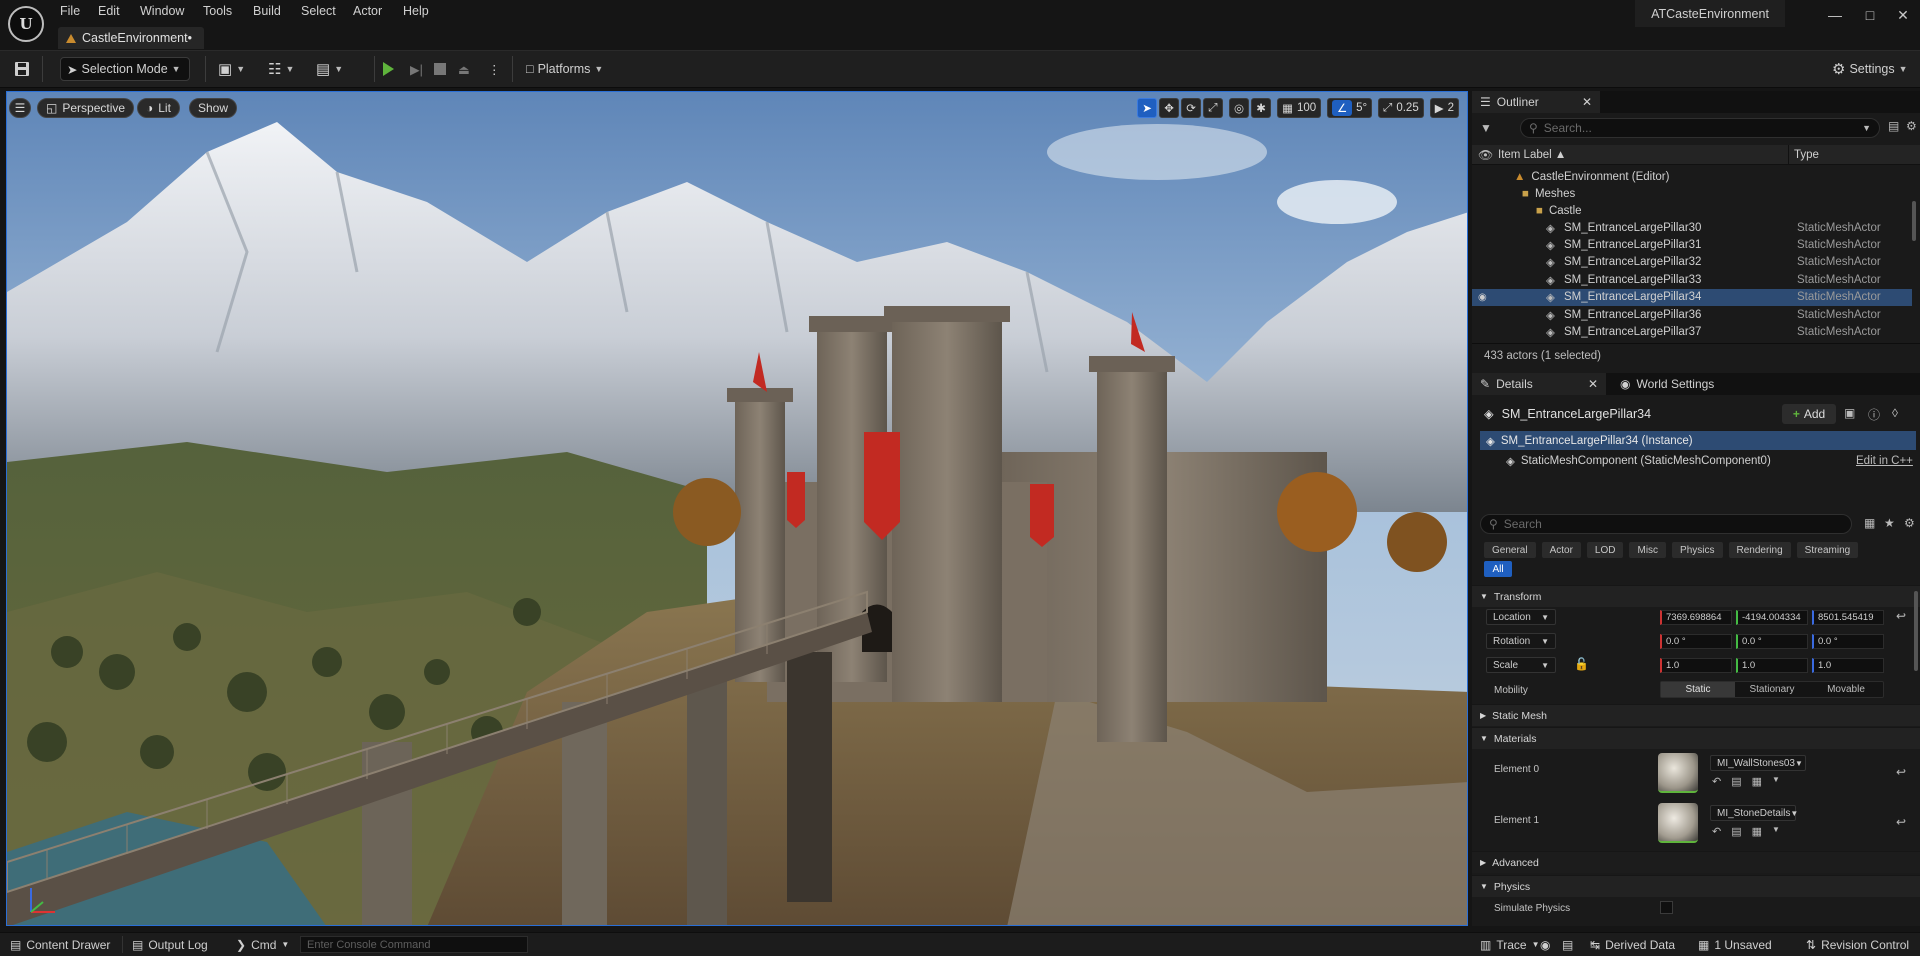 This screenshot has width=1920, height=956. What do you see at coordinates (1809, 414) in the screenshot?
I see `add-component-button: + Add` at bounding box center [1809, 414].